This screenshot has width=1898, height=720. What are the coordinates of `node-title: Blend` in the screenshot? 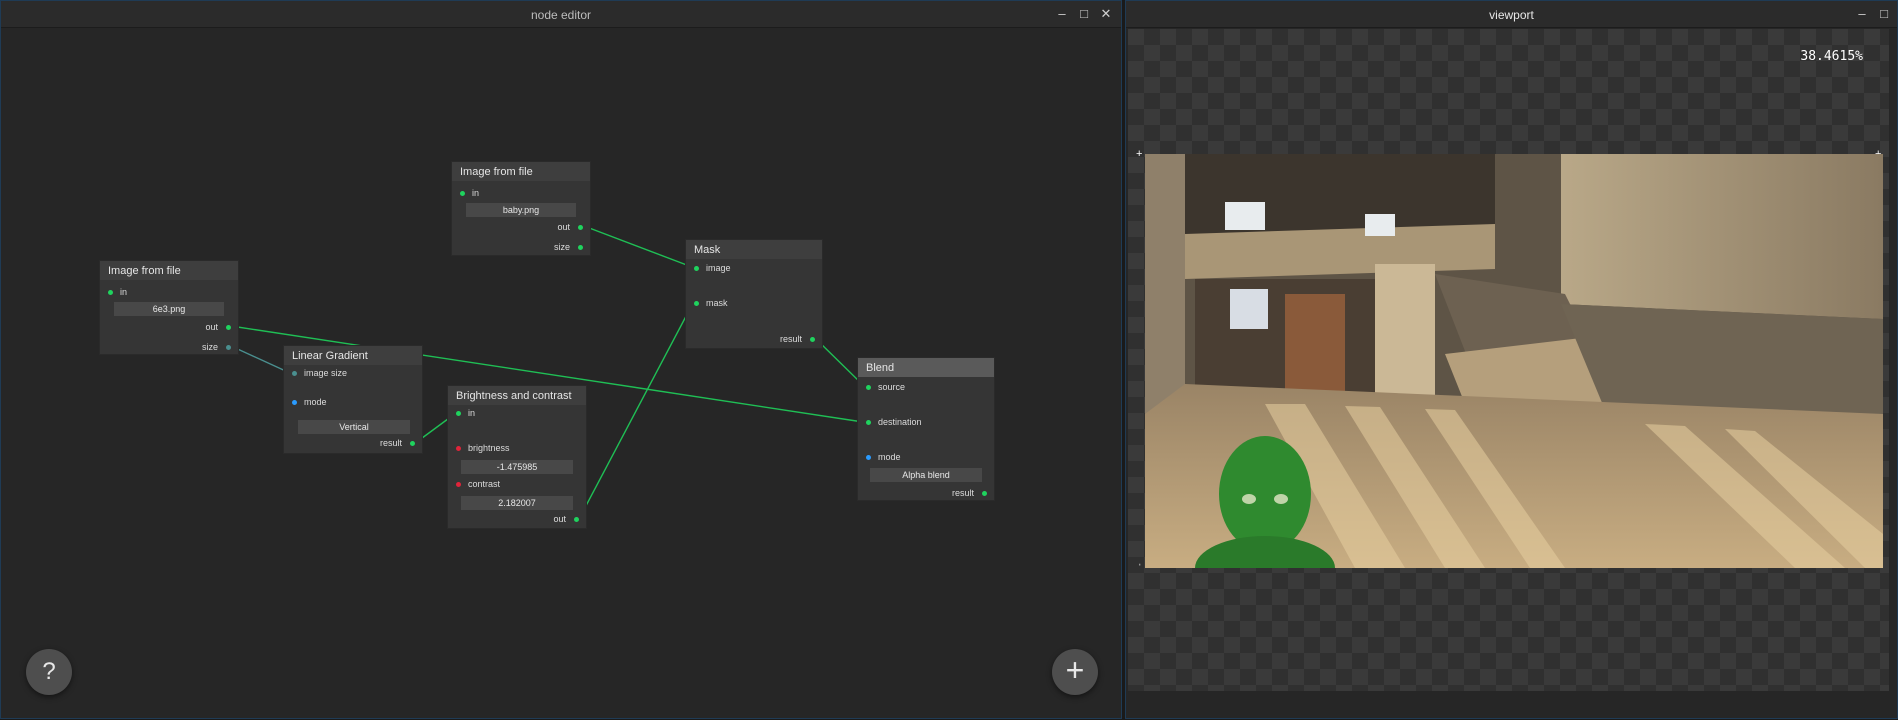 It's located at (926, 367).